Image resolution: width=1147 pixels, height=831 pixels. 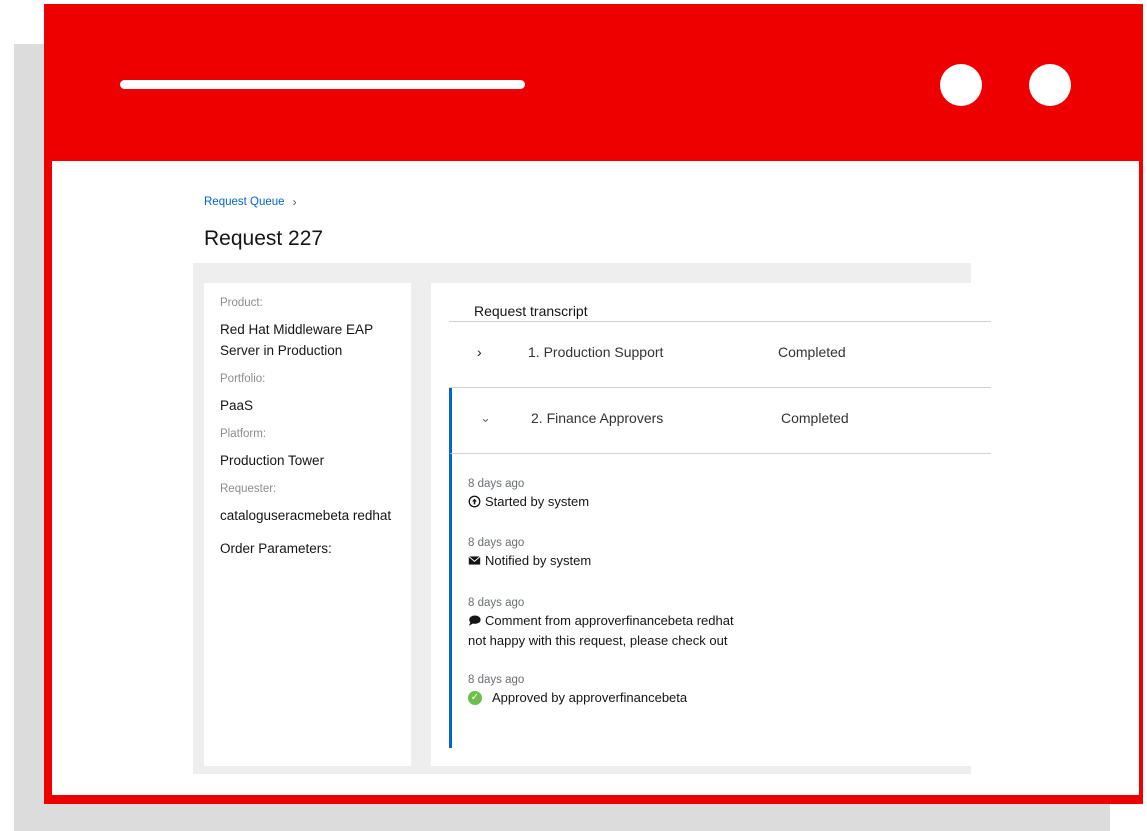 I want to click on event-description: Notified by system, so click(x=529, y=560).